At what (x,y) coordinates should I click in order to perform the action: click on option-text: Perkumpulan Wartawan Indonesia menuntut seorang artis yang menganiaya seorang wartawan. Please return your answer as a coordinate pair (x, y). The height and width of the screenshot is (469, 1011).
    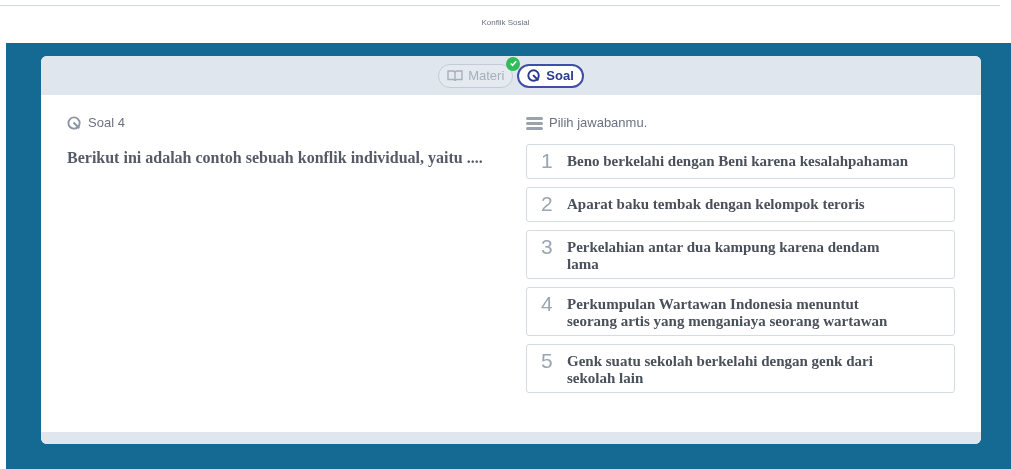
    Looking at the image, I should click on (727, 312).